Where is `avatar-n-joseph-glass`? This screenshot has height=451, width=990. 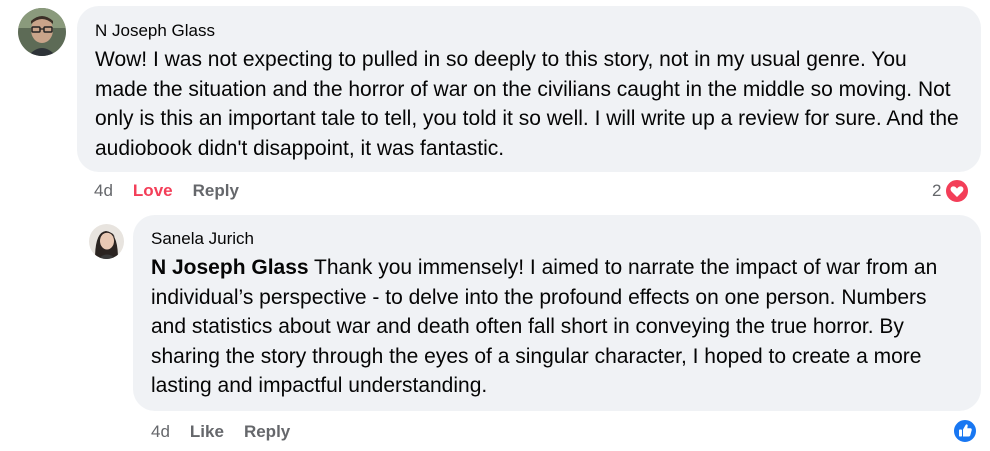
avatar-n-joseph-glass is located at coordinates (42, 32).